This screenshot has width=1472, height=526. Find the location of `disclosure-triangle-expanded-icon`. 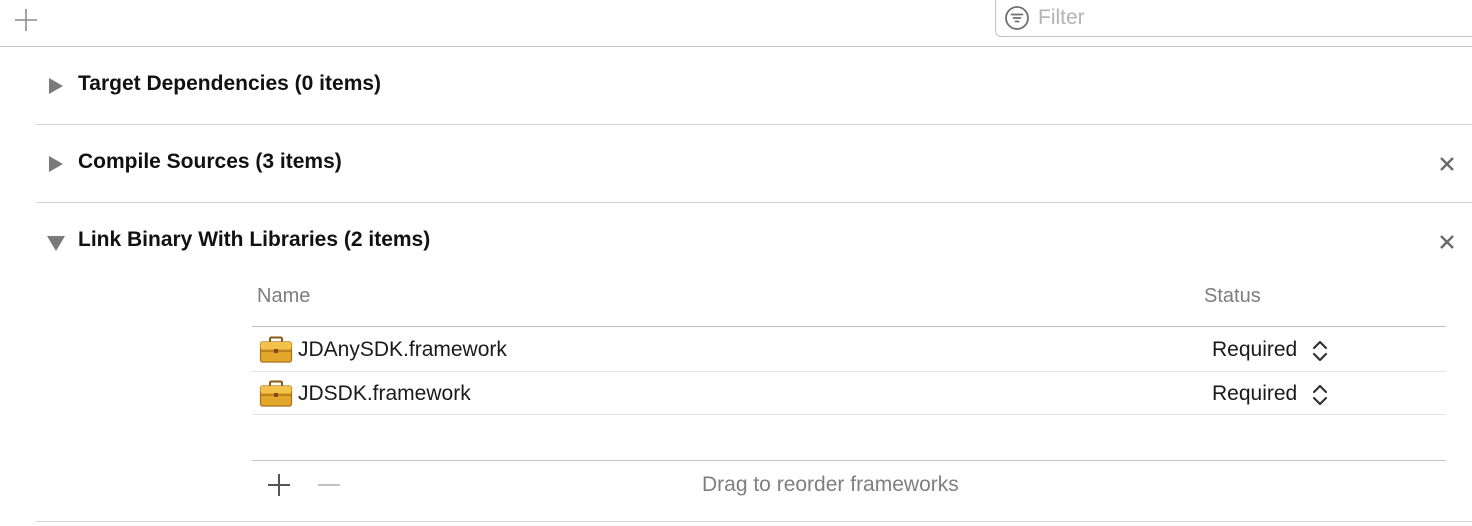

disclosure-triangle-expanded-icon is located at coordinates (56, 242).